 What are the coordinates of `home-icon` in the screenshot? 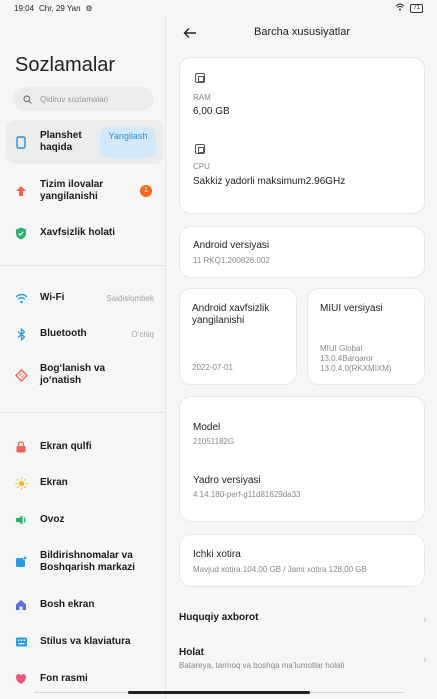 It's located at (21, 605).